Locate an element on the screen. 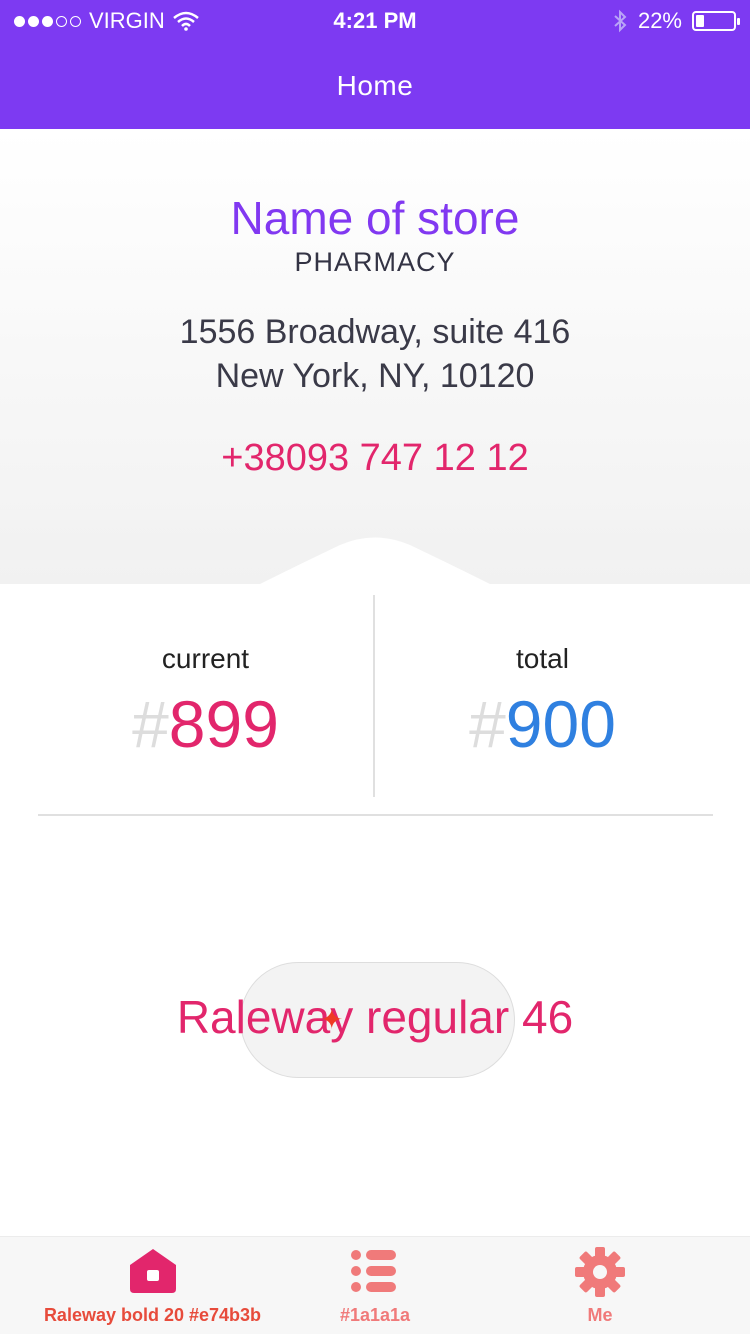  header-notch is located at coordinates (375, 563).